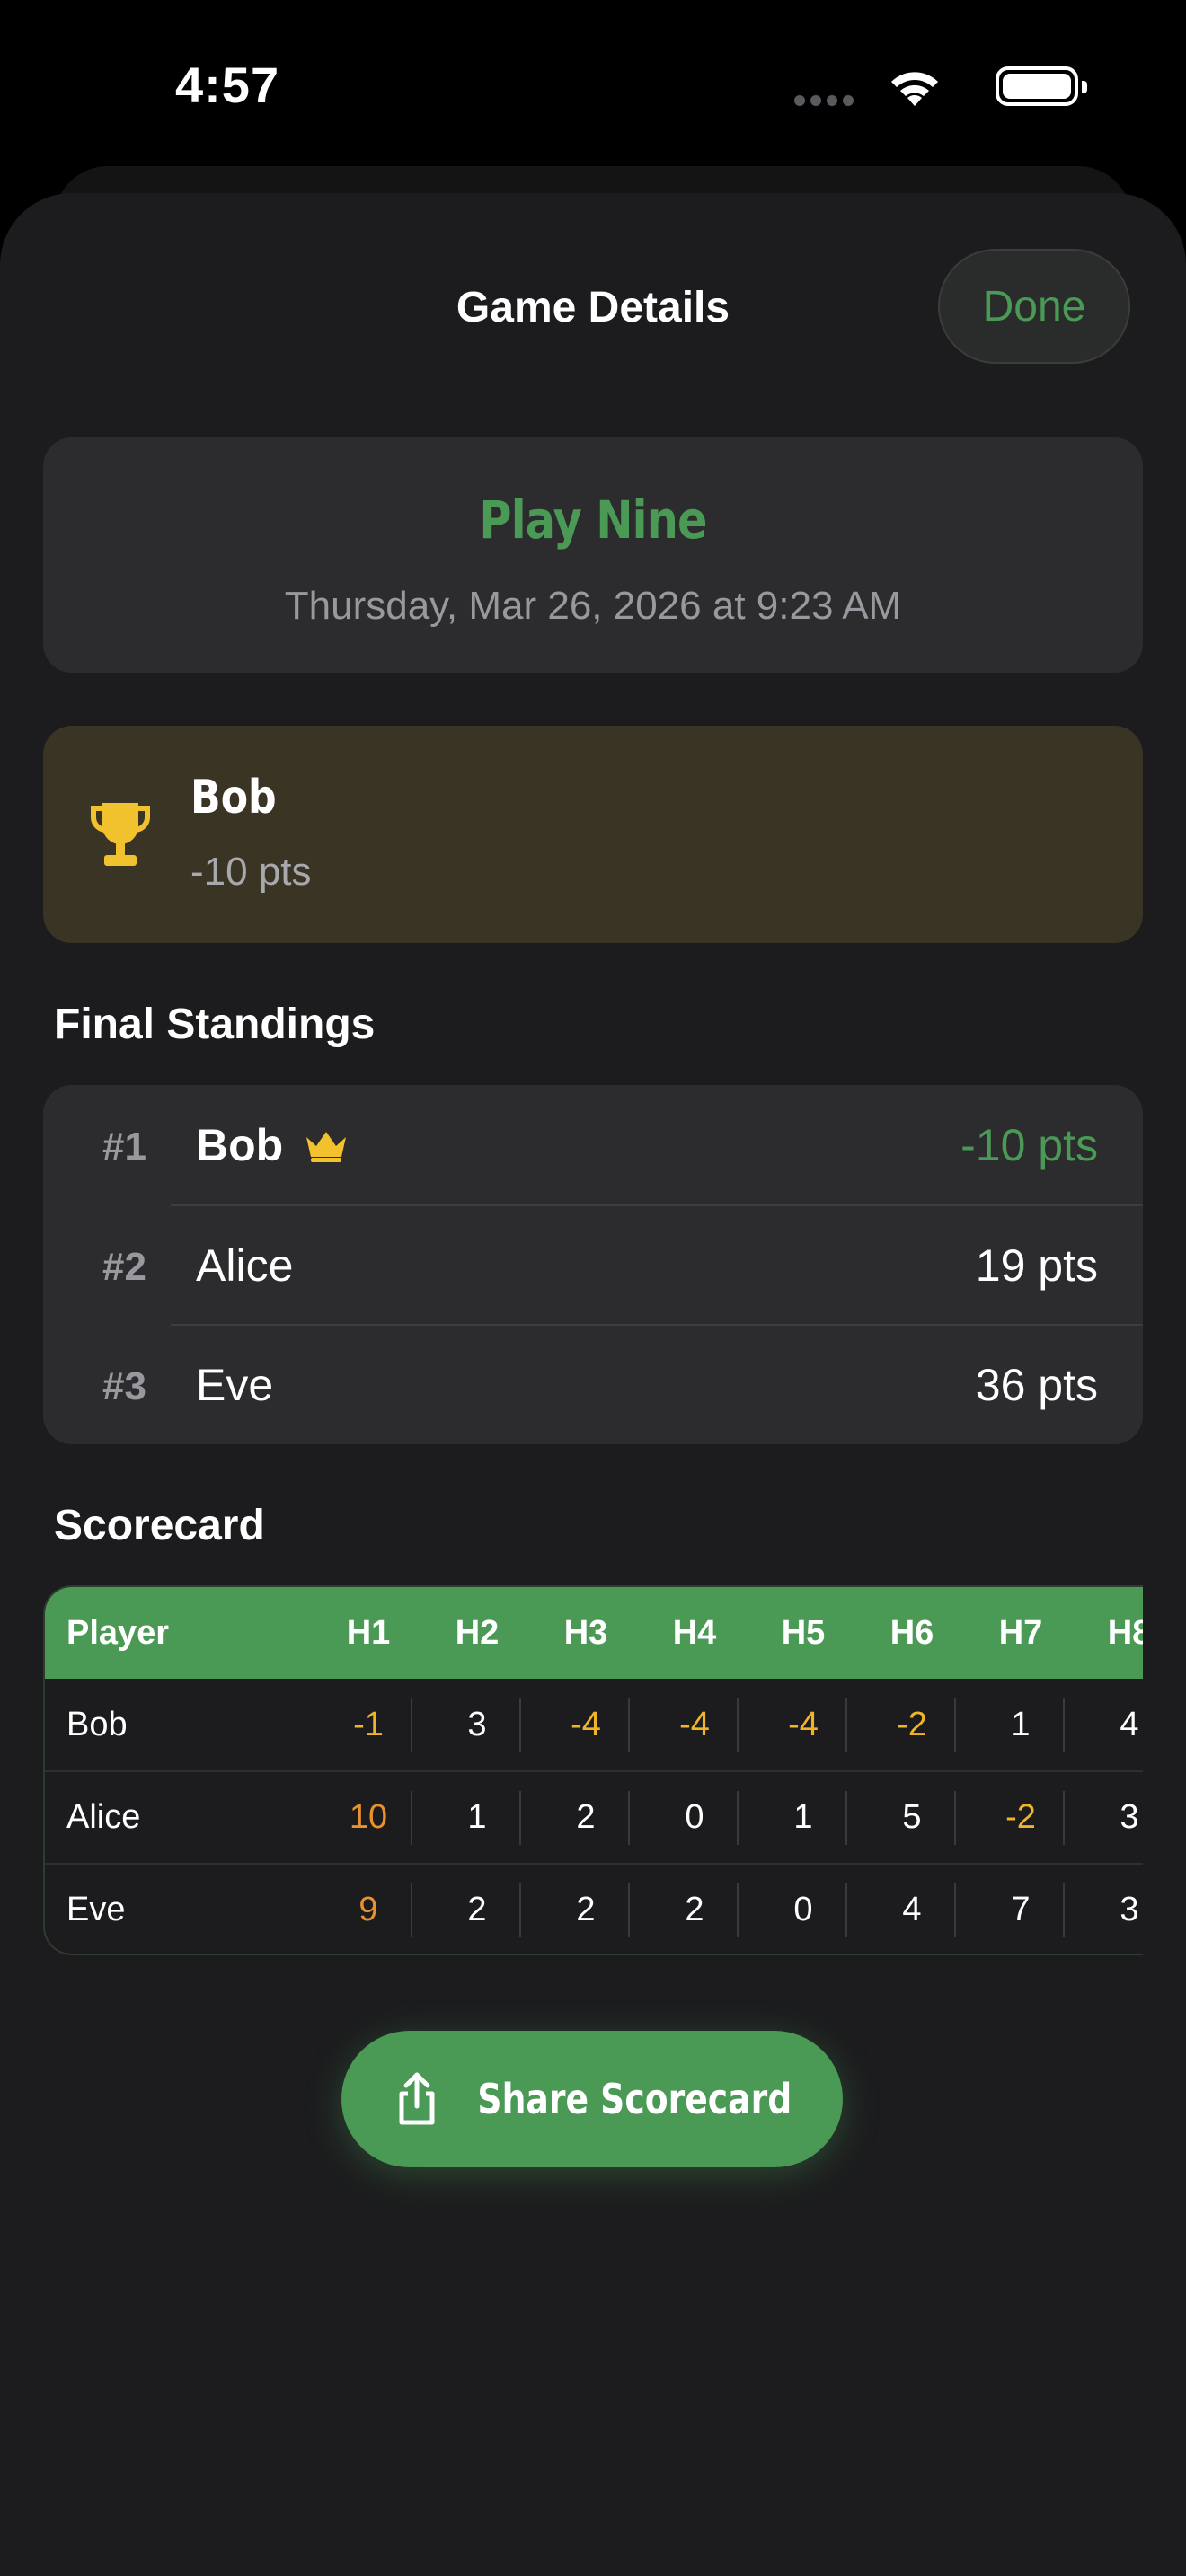  I want to click on game-date: Thursday, Mar 26, 2026 at 9:23 AM, so click(593, 606).